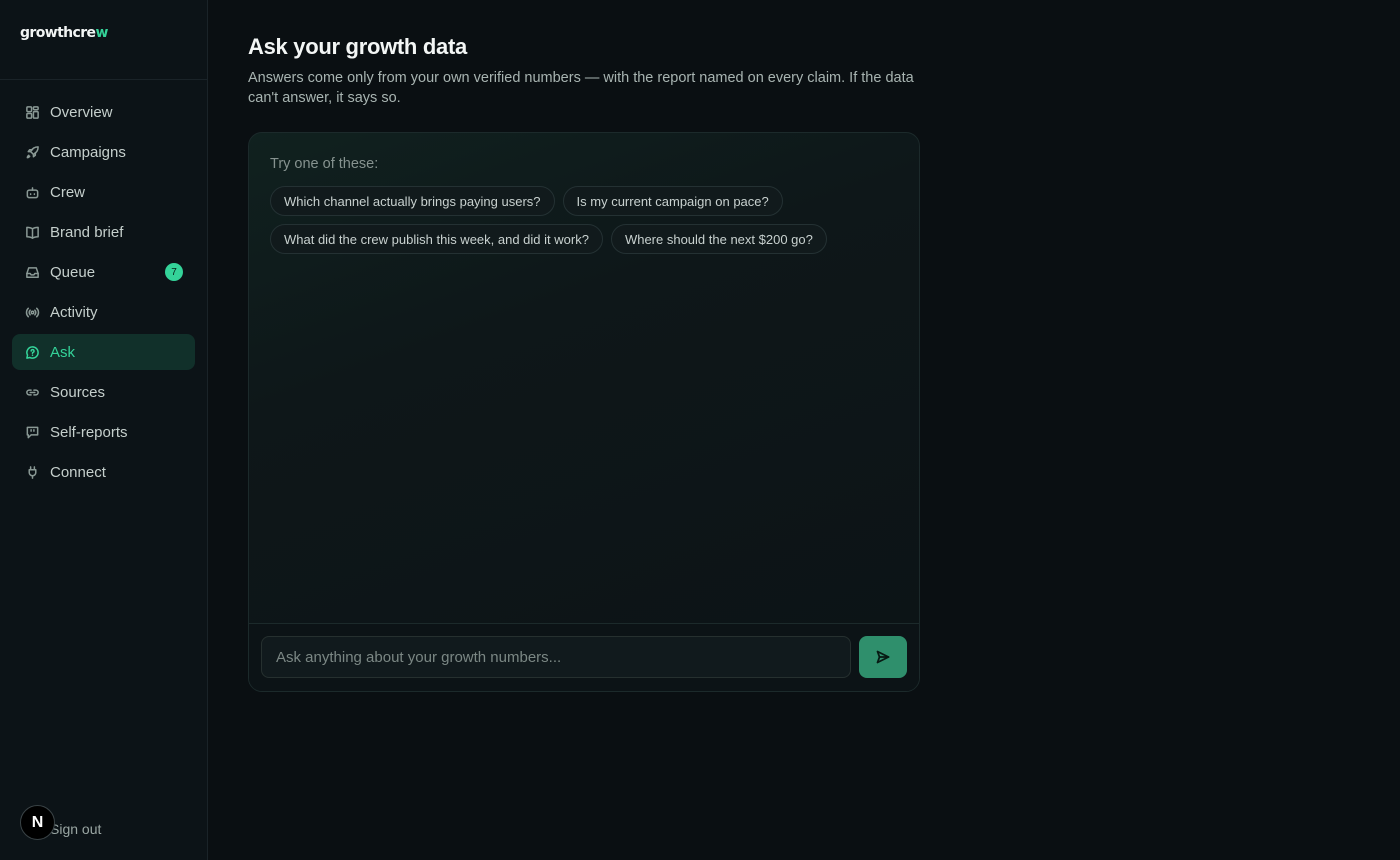  I want to click on sidebar-item-connect: Connect, so click(103, 472).